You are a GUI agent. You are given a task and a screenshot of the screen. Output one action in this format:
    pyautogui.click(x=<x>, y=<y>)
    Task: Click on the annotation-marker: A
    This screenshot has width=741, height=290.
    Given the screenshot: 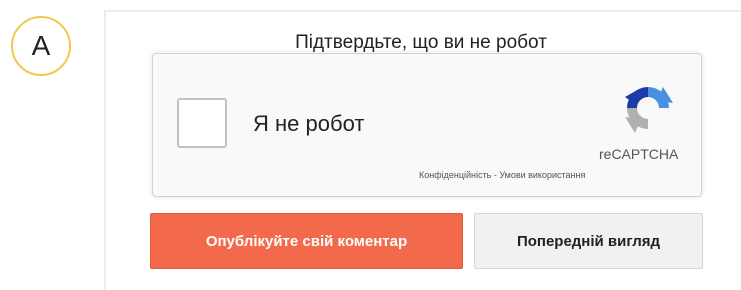 What is the action you would take?
    pyautogui.click(x=41, y=46)
    